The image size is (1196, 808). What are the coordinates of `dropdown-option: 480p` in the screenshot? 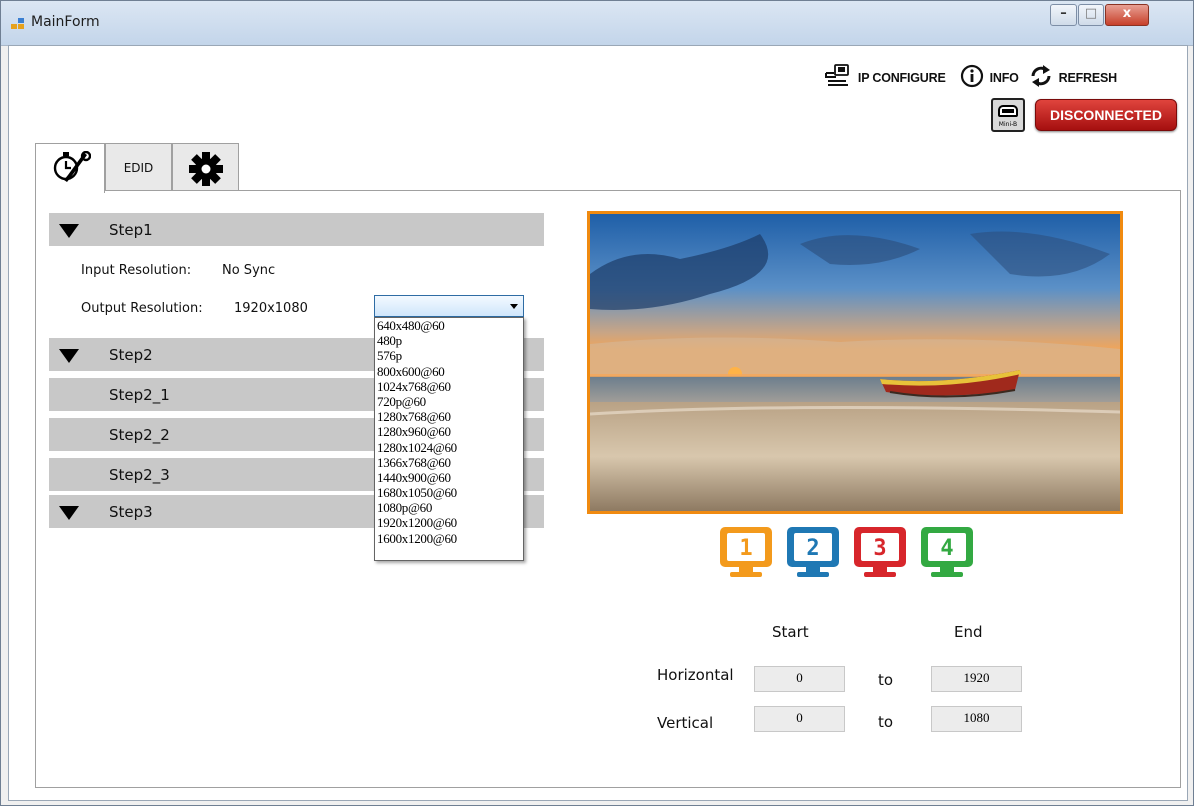 It's located at (449, 340).